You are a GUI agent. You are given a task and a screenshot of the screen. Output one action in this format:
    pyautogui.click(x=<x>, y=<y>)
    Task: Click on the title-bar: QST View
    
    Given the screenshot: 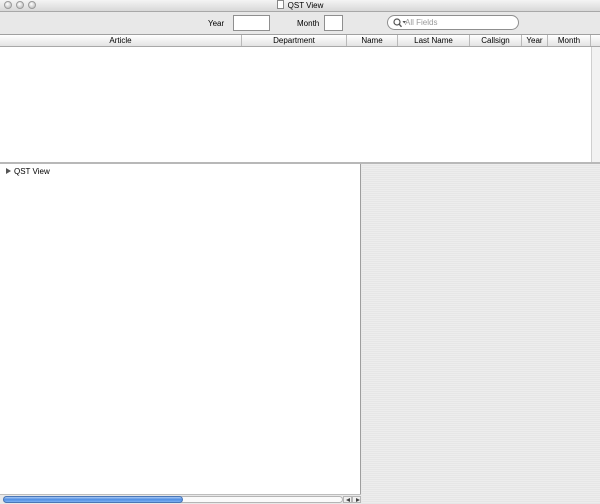 What is the action you would take?
    pyautogui.click(x=300, y=6)
    